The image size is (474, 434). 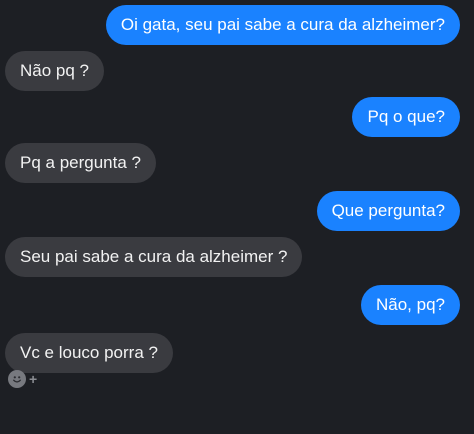 I want to click on message-bubble-incoming: Seu pai sabe a cura da alzheimer ?, so click(x=154, y=257).